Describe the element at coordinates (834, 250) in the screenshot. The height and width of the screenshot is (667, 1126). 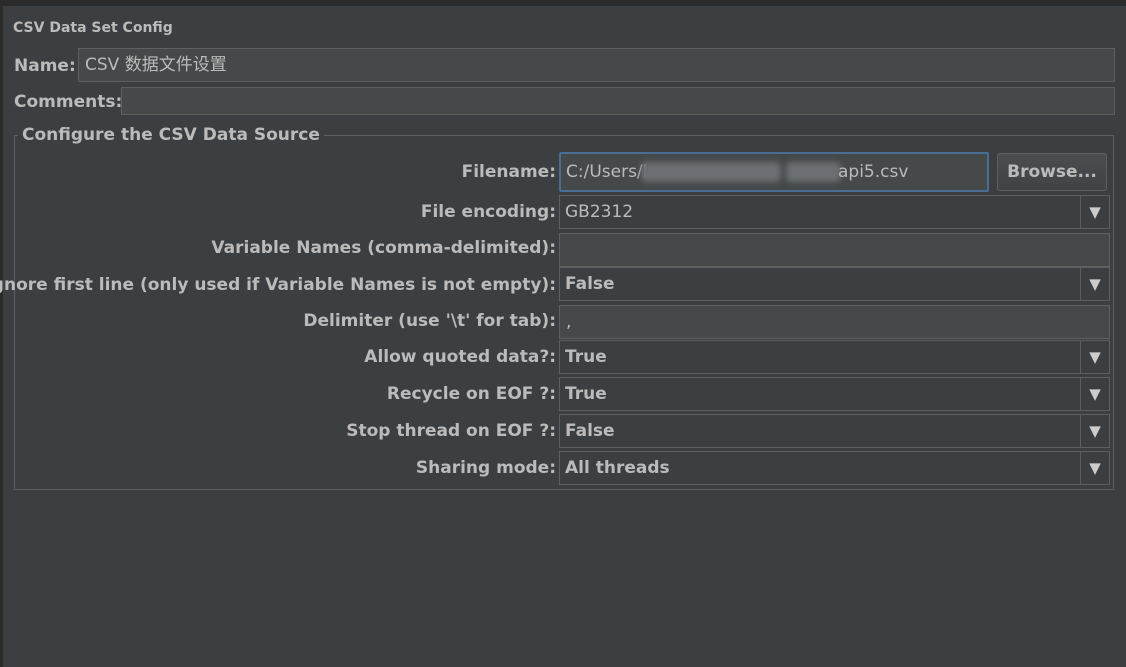
I see `varnames-input` at that location.